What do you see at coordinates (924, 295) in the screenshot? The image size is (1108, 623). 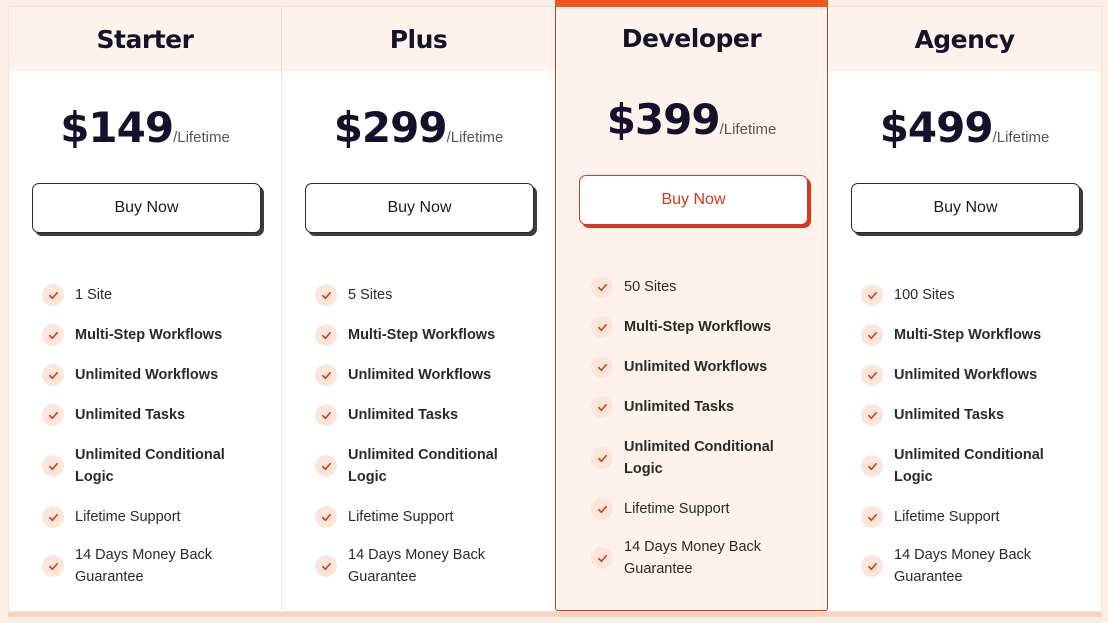 I see `feature-label: 100 Sites` at bounding box center [924, 295].